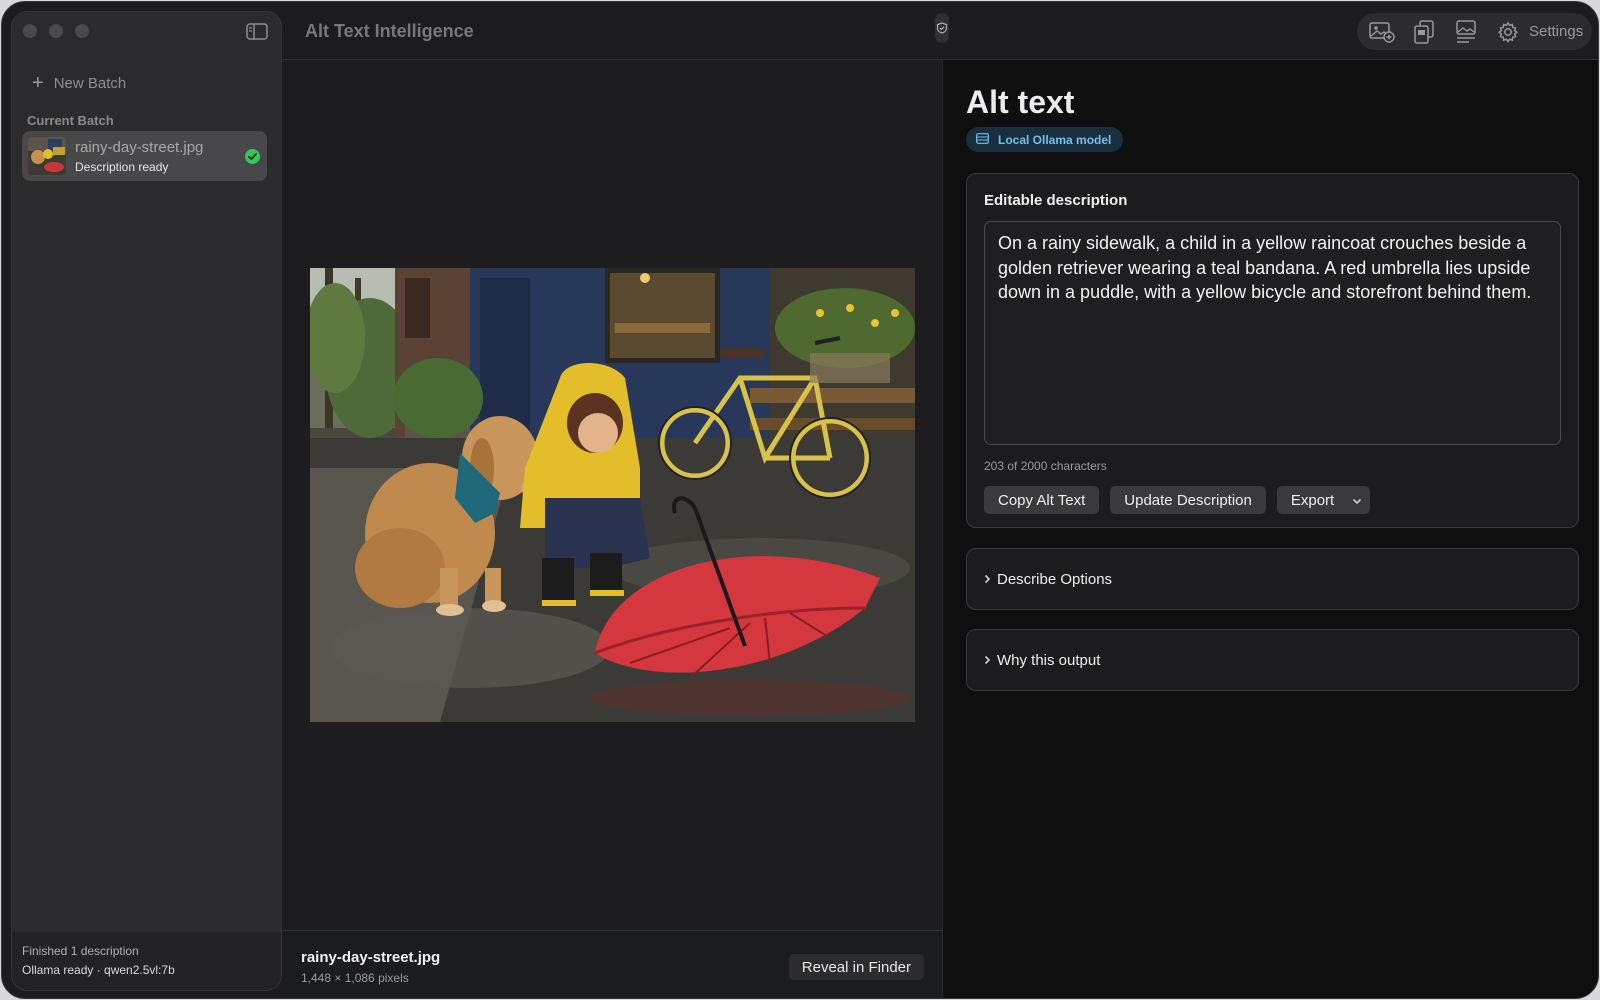  Describe the element at coordinates (1424, 31) in the screenshot. I see `copy-document-icon` at that location.